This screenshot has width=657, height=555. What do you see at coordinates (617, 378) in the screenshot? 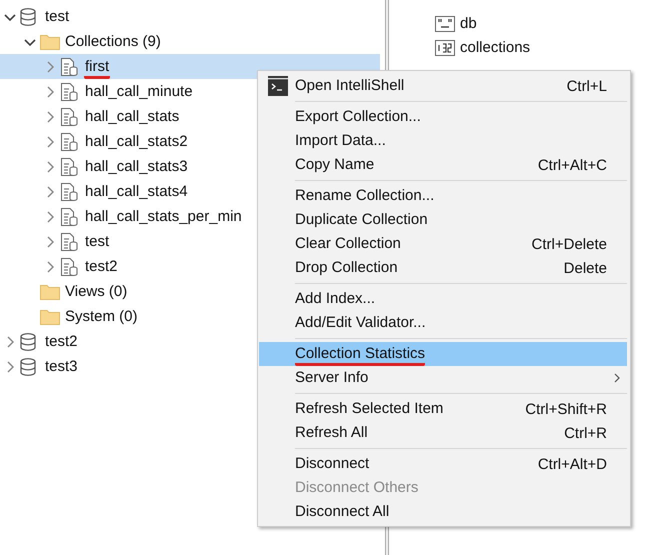
I see `chevron-right-icon` at bounding box center [617, 378].